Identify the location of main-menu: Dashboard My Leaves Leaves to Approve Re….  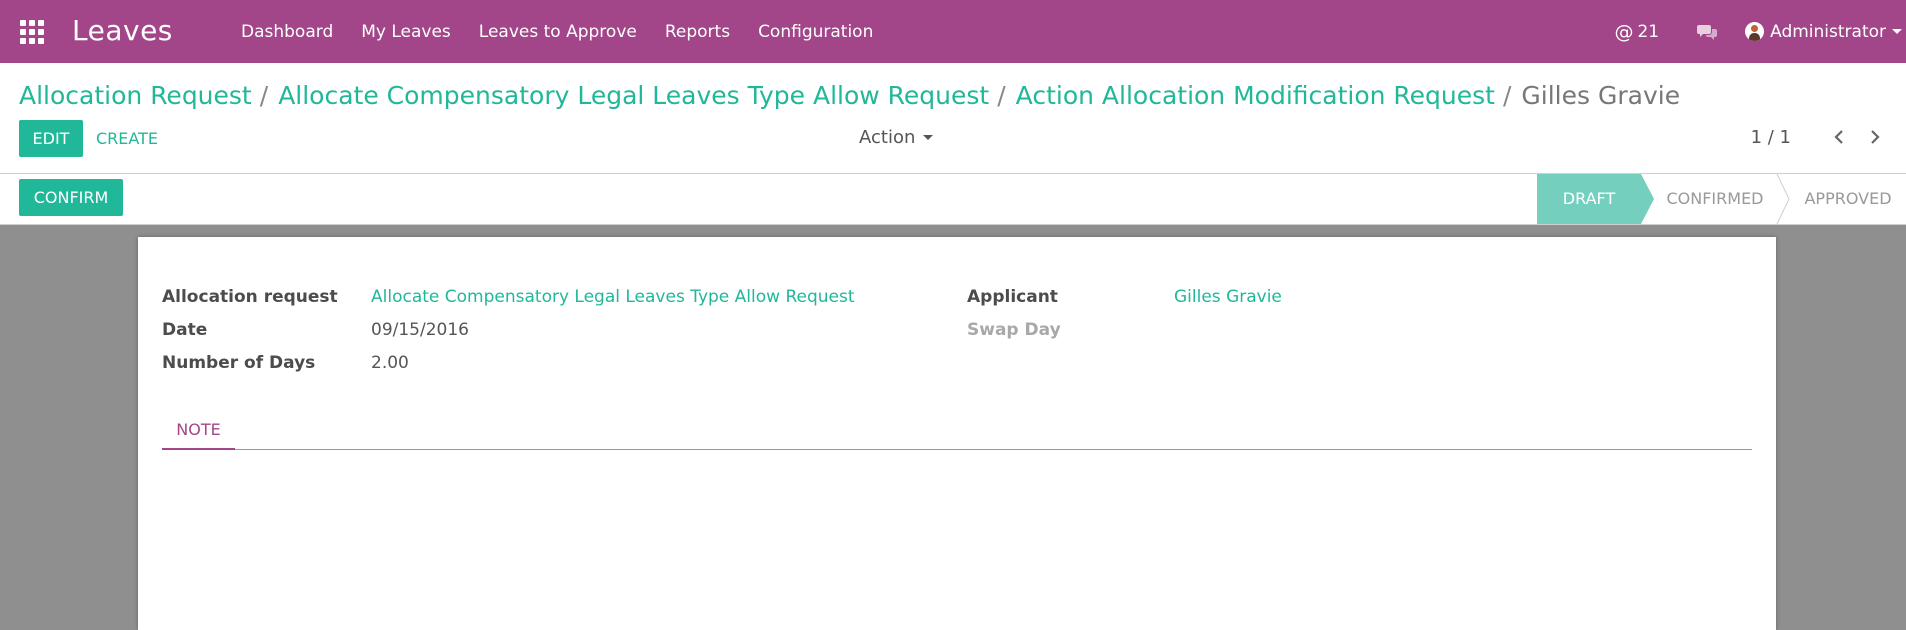
(571, 31).